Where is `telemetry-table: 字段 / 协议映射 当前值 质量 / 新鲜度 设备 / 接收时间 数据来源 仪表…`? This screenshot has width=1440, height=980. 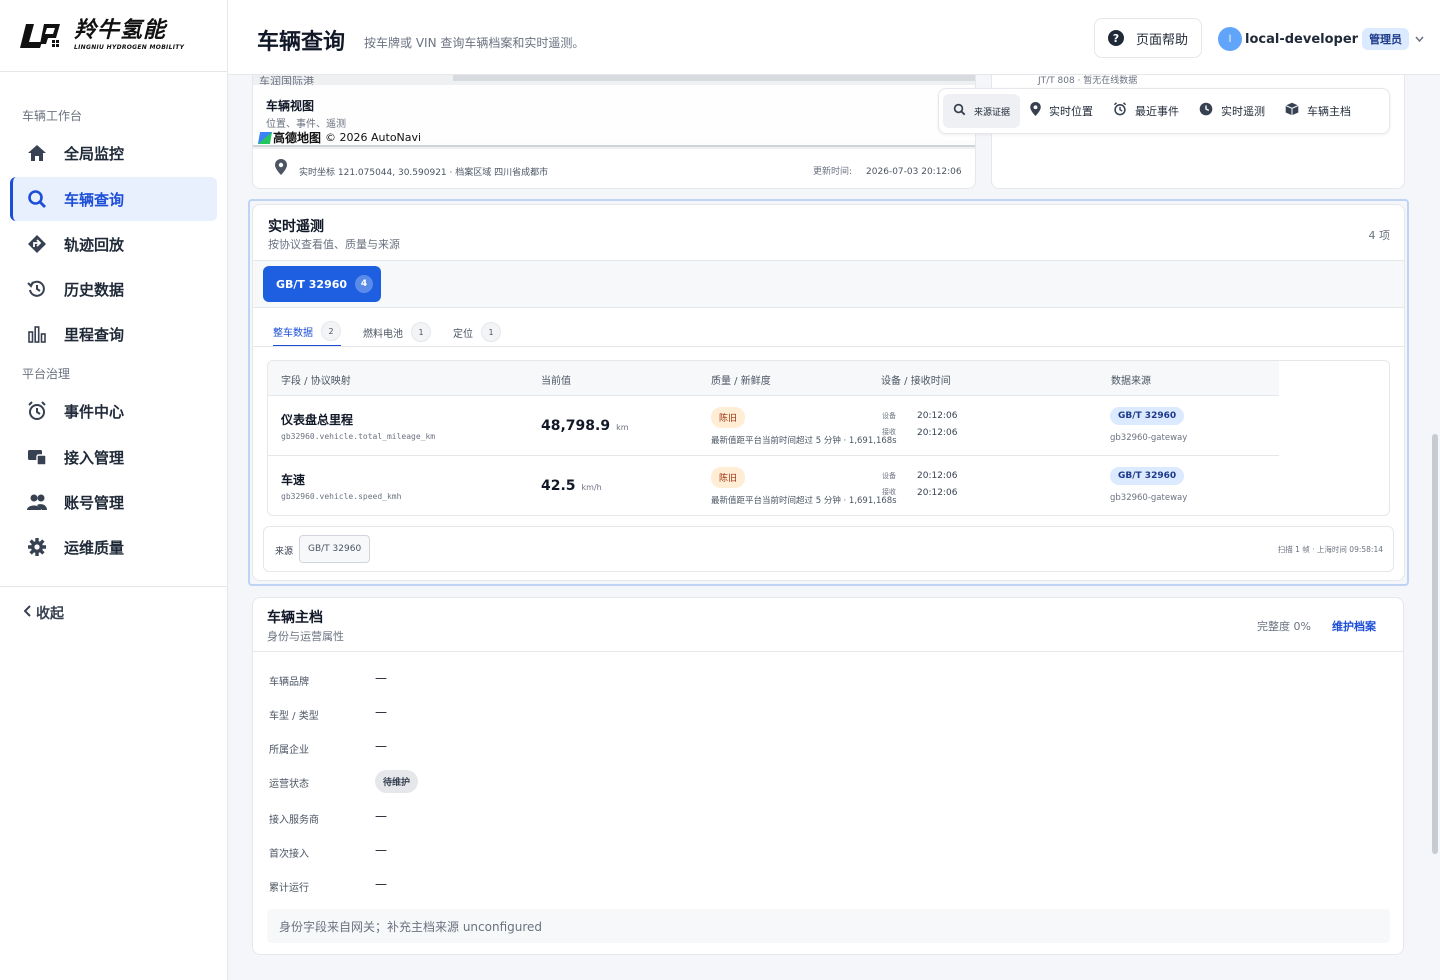 telemetry-table: 字段 / 协议映射 当前值 质量 / 新鲜度 设备 / 接收时间 数据来源 仪表… is located at coordinates (828, 438).